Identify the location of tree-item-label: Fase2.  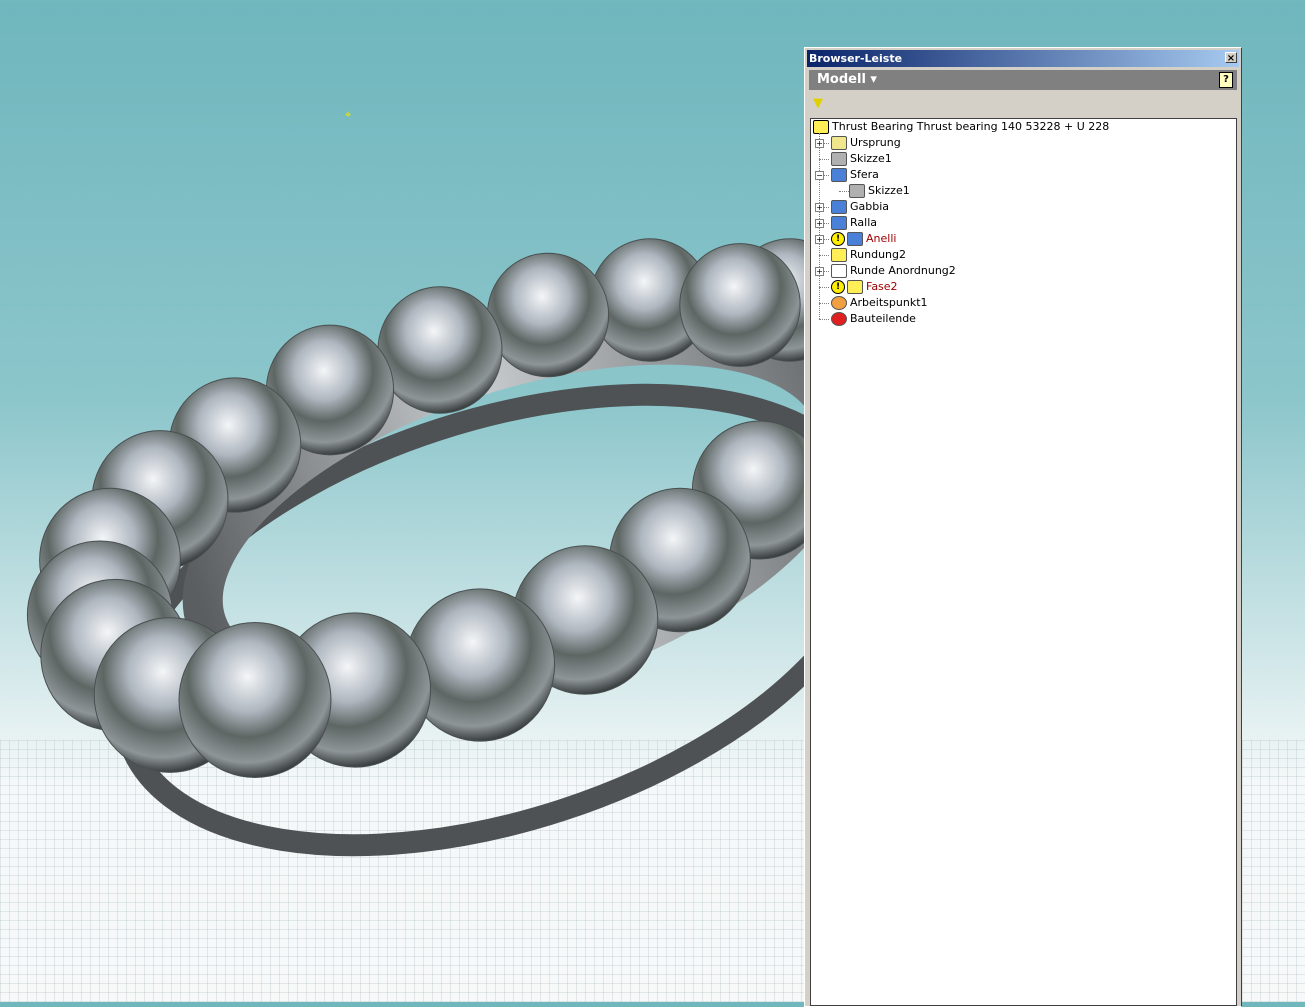
(882, 286).